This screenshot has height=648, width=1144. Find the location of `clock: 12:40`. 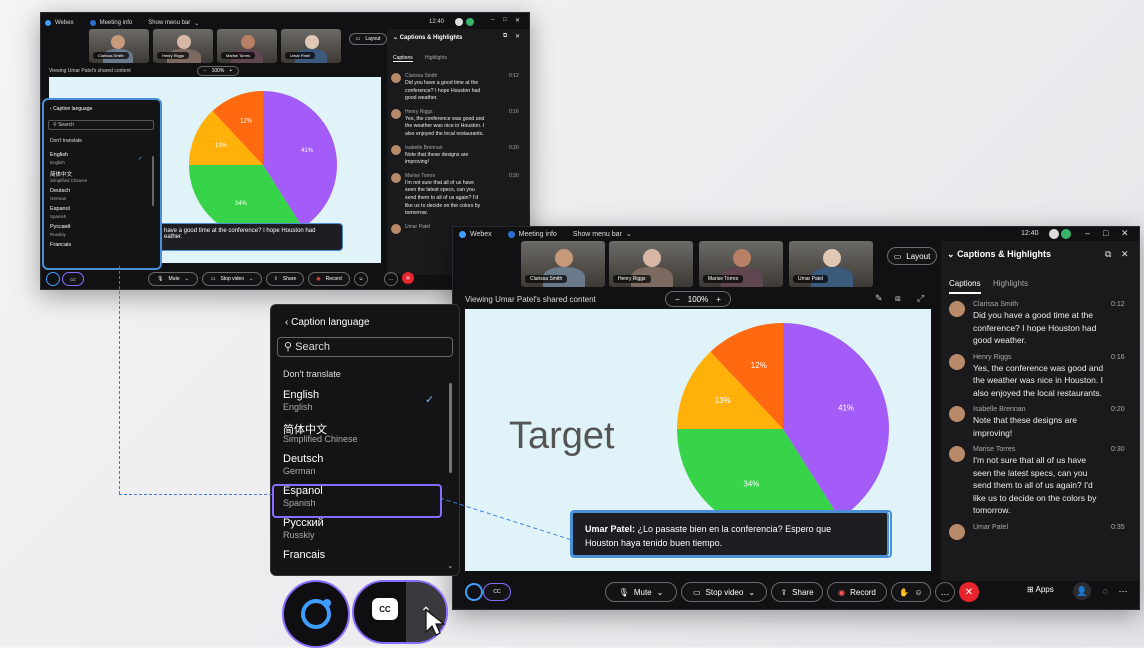

clock: 12:40 is located at coordinates (437, 22).